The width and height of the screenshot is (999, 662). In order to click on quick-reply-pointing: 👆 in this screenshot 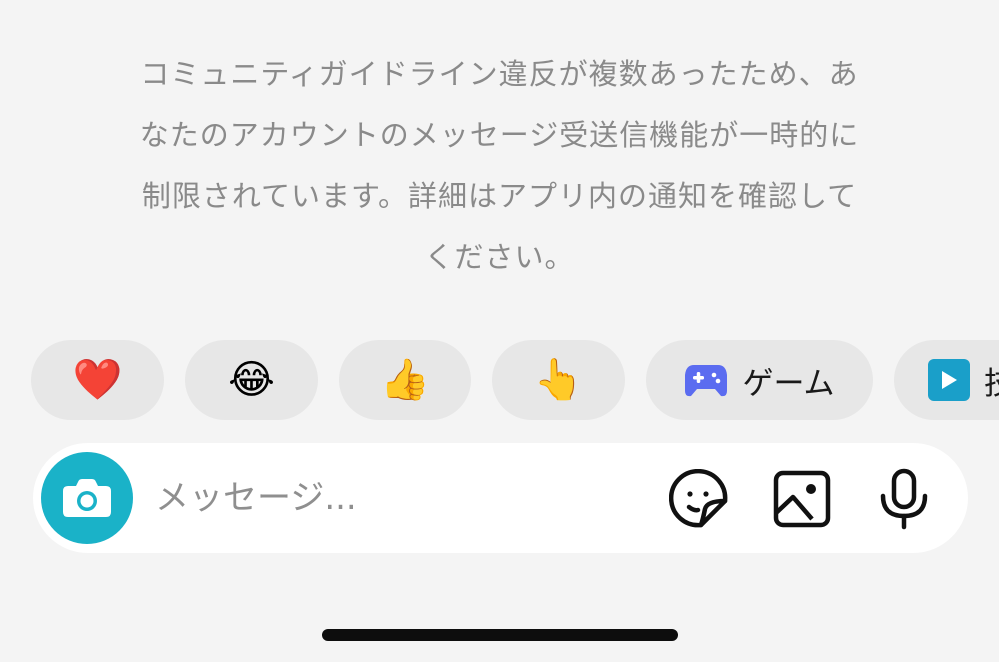, I will do `click(558, 380)`.